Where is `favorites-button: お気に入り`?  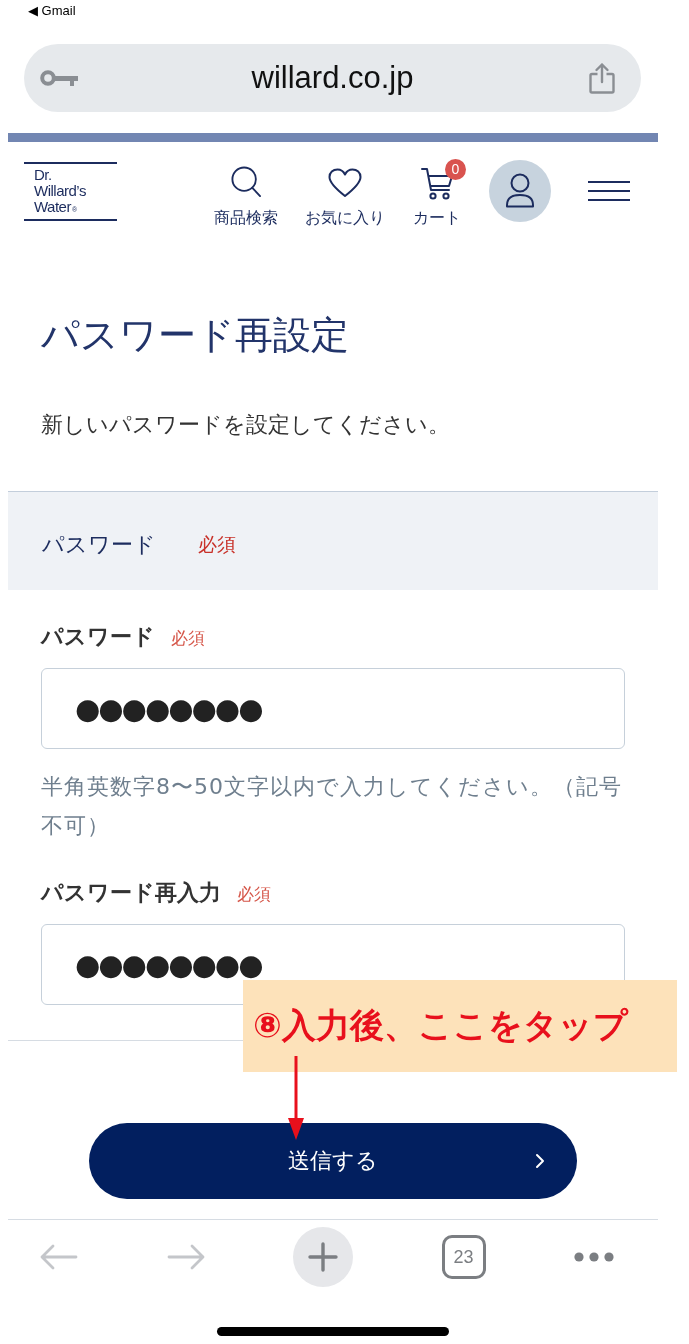 favorites-button: お気に入り is located at coordinates (345, 191).